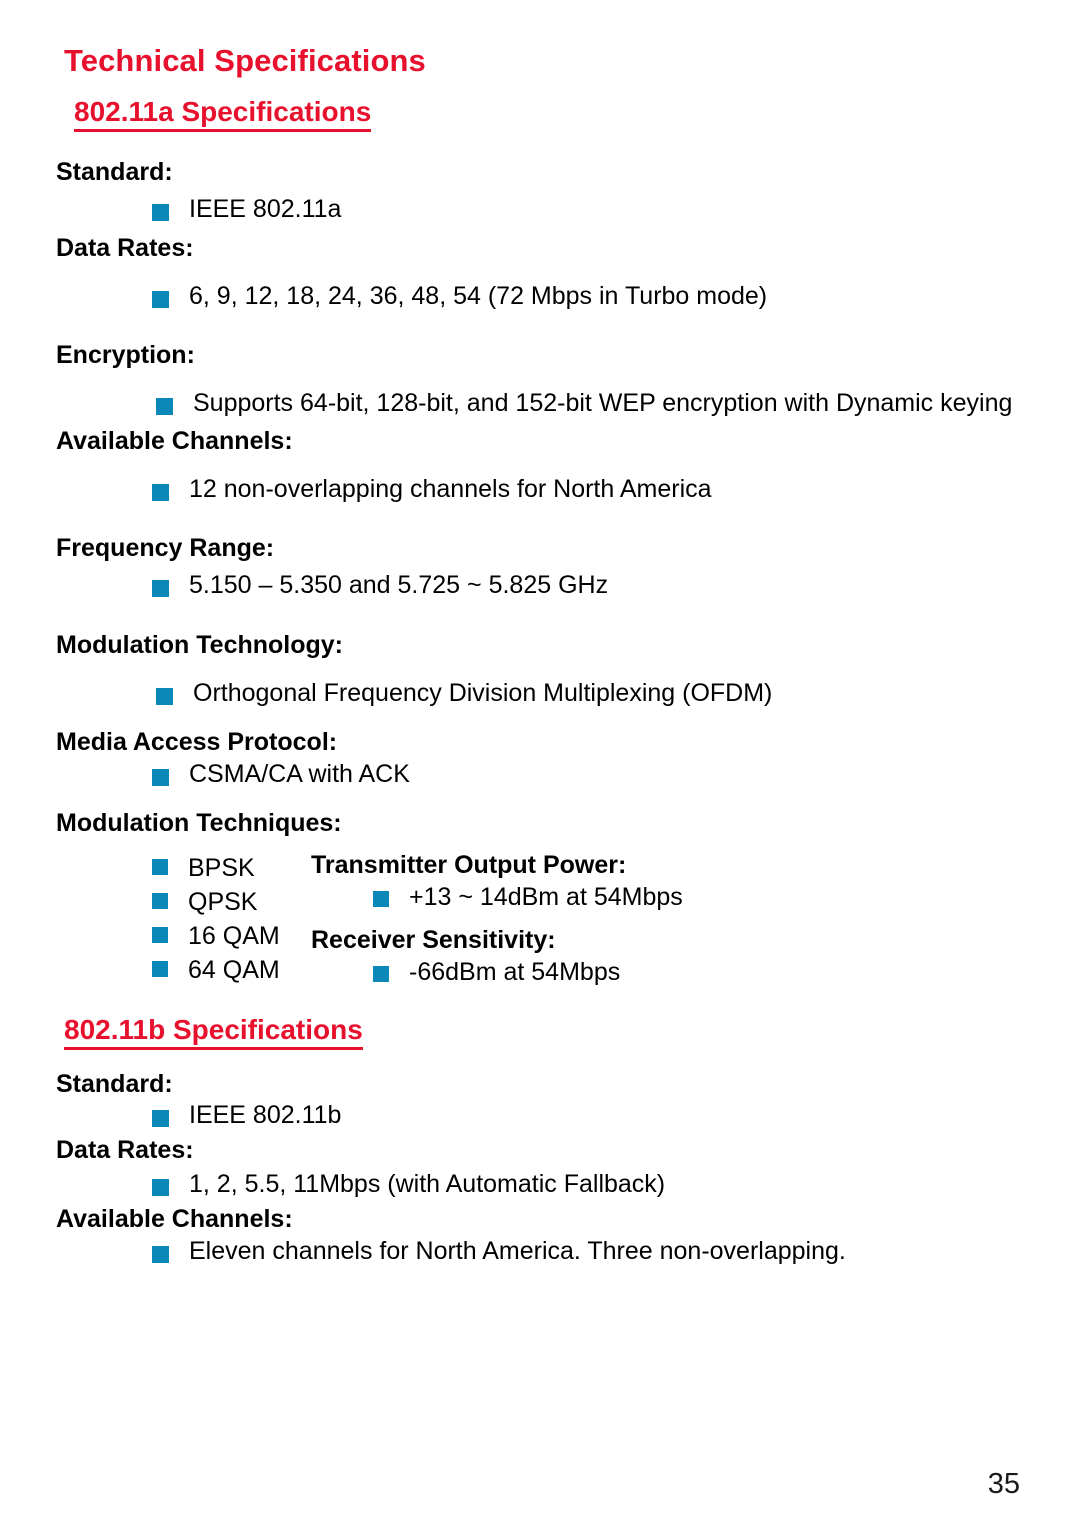  Describe the element at coordinates (223, 114) in the screenshot. I see `section-heading-802-11a: 802.11a Specifications` at that location.